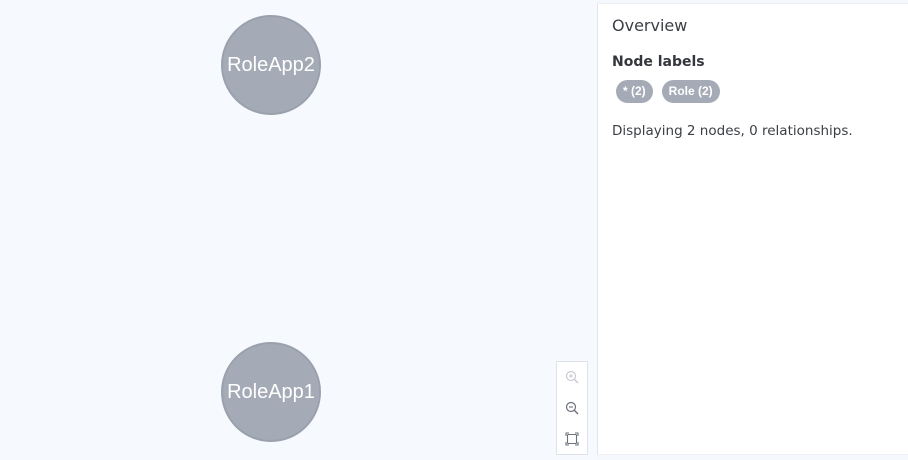 The width and height of the screenshot is (908, 460). I want to click on fit-to-screen-button, so click(572, 439).